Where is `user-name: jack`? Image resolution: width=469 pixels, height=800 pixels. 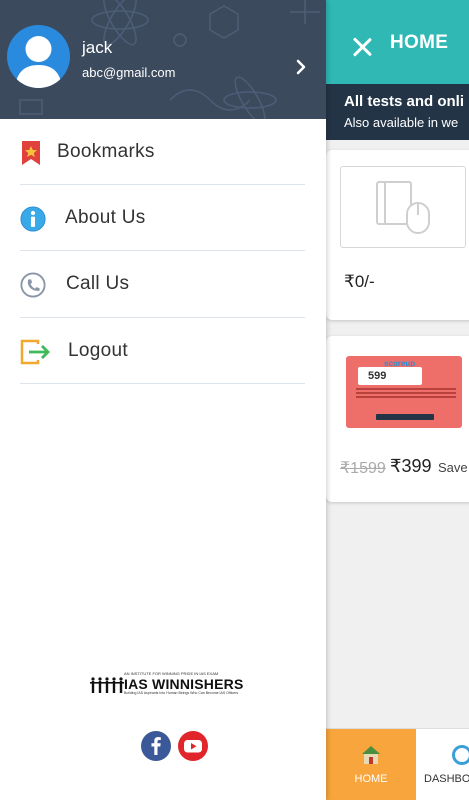
user-name: jack is located at coordinates (97, 47).